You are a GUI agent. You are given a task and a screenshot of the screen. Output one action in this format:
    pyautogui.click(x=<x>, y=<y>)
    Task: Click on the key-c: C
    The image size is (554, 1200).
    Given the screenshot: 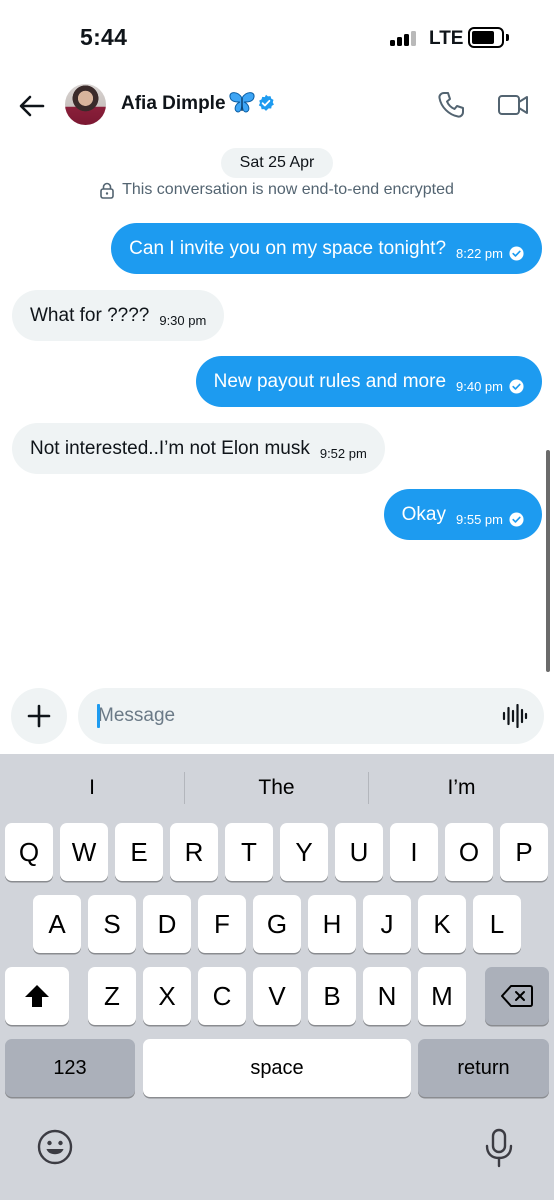 What is the action you would take?
    pyautogui.click(x=222, y=996)
    